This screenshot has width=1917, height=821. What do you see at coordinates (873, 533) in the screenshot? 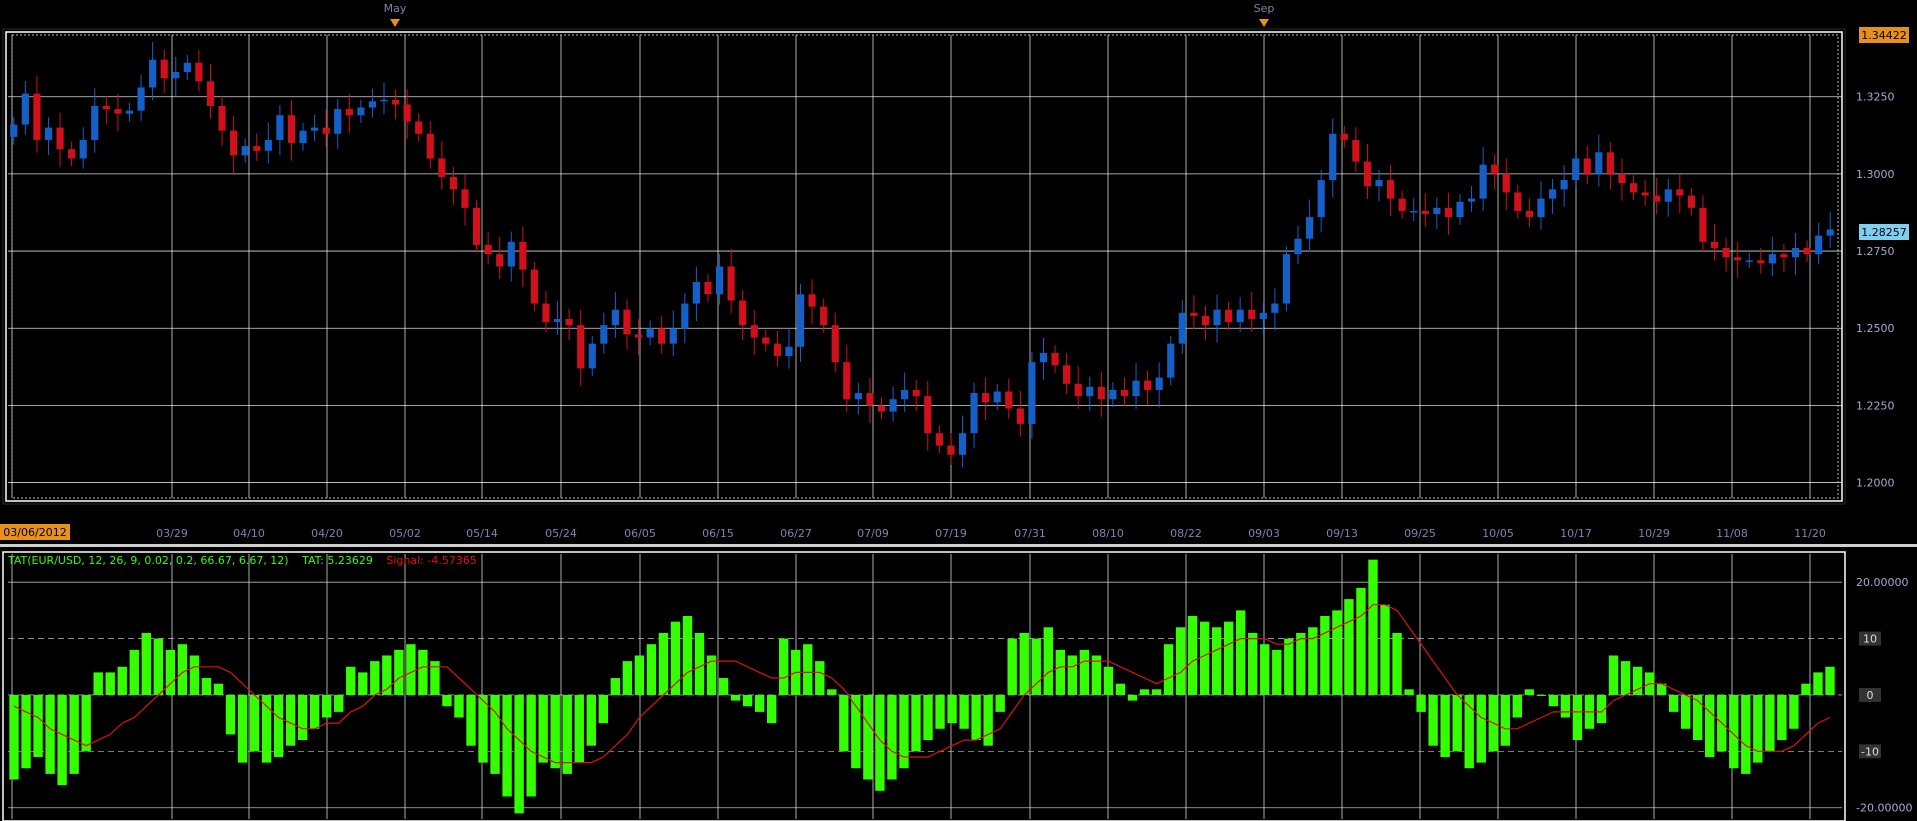
I see `date-tick-label: 07/09` at bounding box center [873, 533].